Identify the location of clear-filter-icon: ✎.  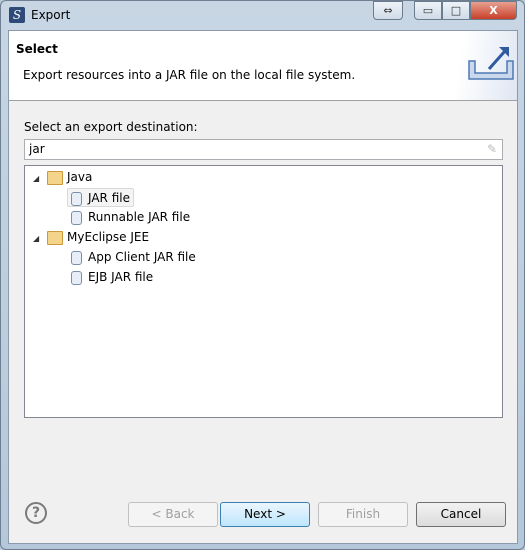
(492, 149).